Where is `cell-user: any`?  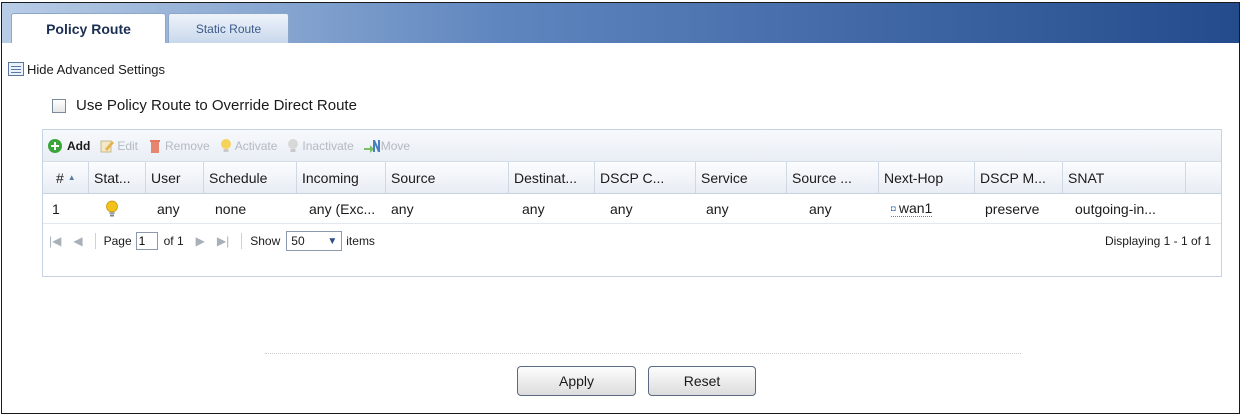
cell-user: any is located at coordinates (168, 208).